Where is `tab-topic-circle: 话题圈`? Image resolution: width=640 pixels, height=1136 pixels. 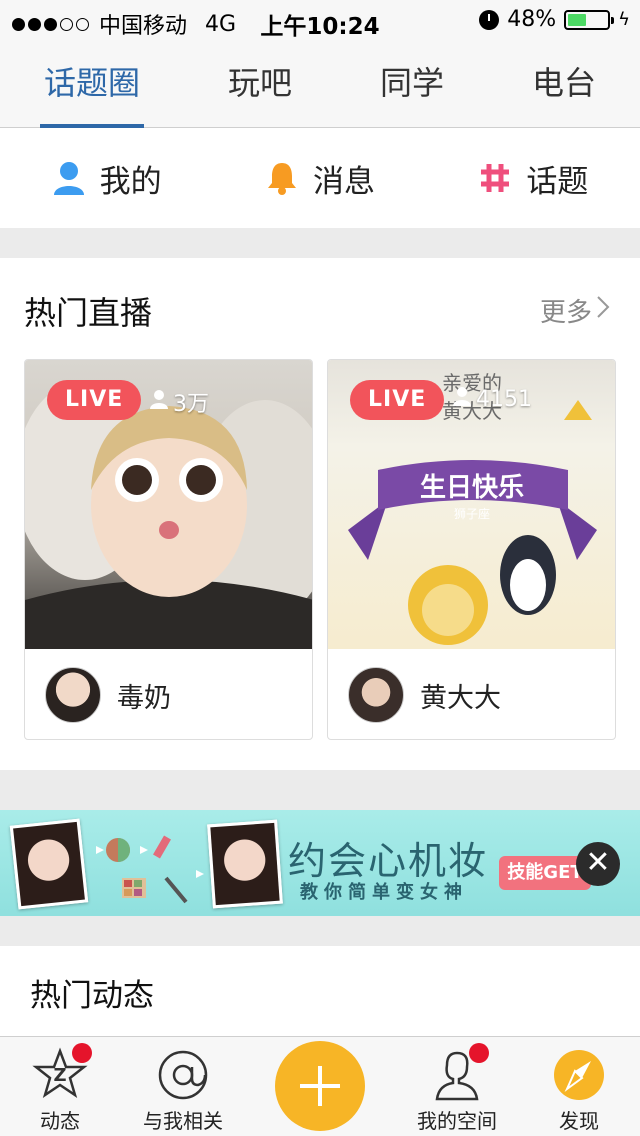 tab-topic-circle: 话题圈 is located at coordinates (92, 84).